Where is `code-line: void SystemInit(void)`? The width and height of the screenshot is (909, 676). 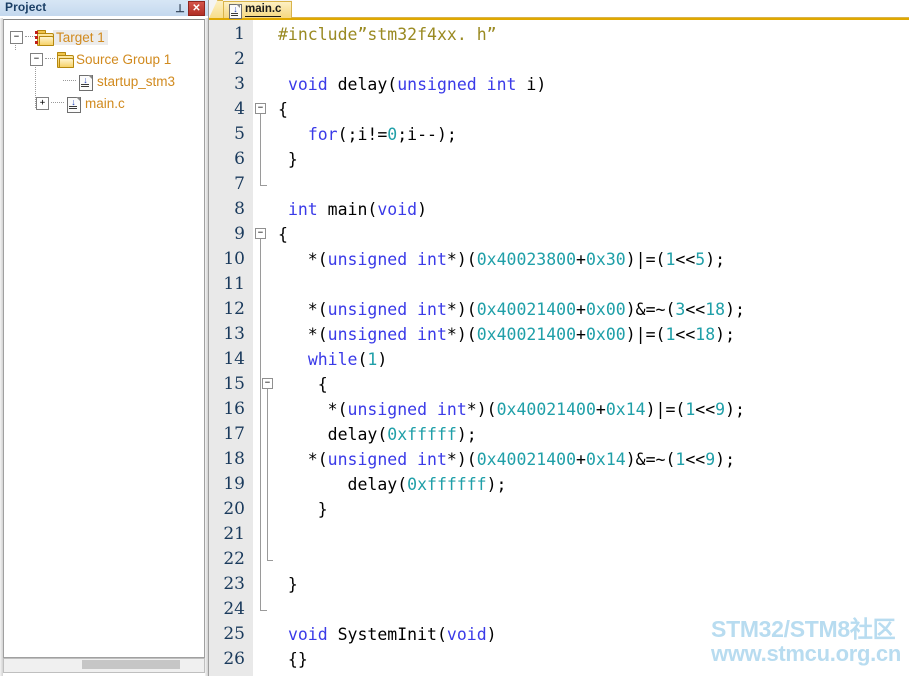
code-line: void SystemInit(void) is located at coordinates (590, 634).